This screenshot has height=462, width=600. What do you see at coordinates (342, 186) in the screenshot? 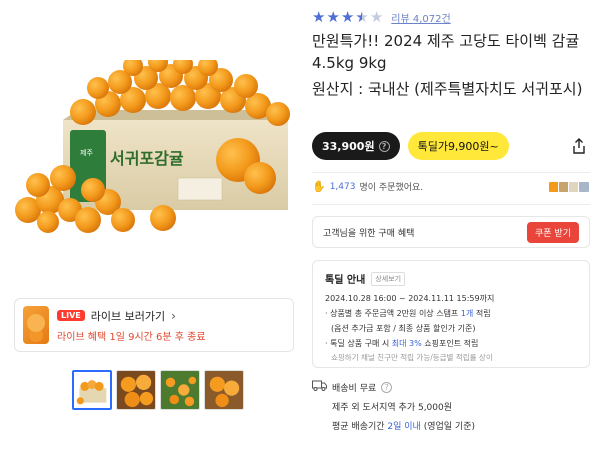
I see `order-count: 1,473` at bounding box center [342, 186].